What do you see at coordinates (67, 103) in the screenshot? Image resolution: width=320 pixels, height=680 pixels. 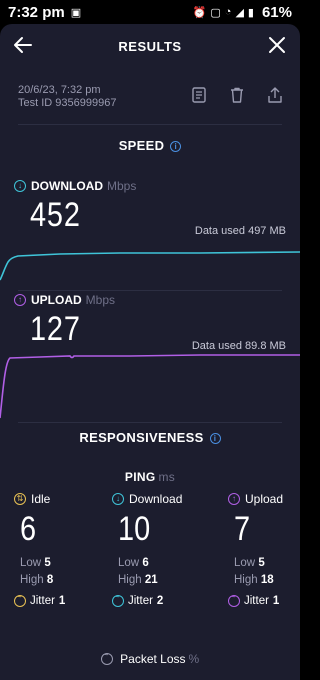 I see `test-id: Test ID 9356999967` at bounding box center [67, 103].